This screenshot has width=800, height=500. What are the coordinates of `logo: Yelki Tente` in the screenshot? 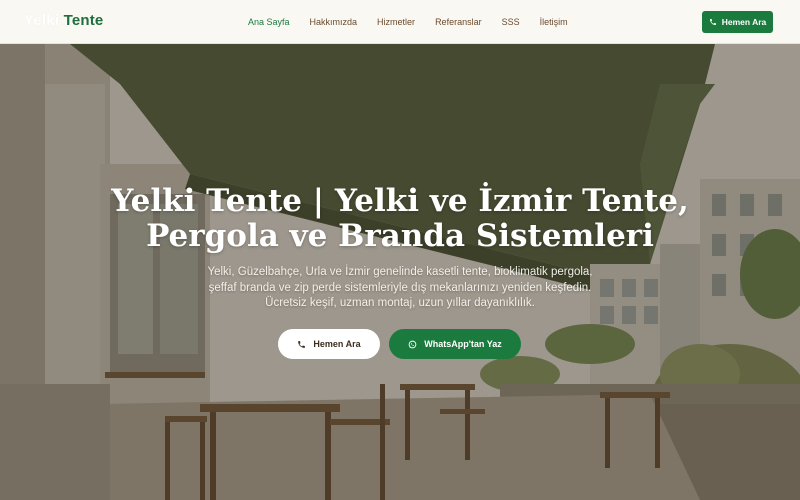 It's located at (63, 20).